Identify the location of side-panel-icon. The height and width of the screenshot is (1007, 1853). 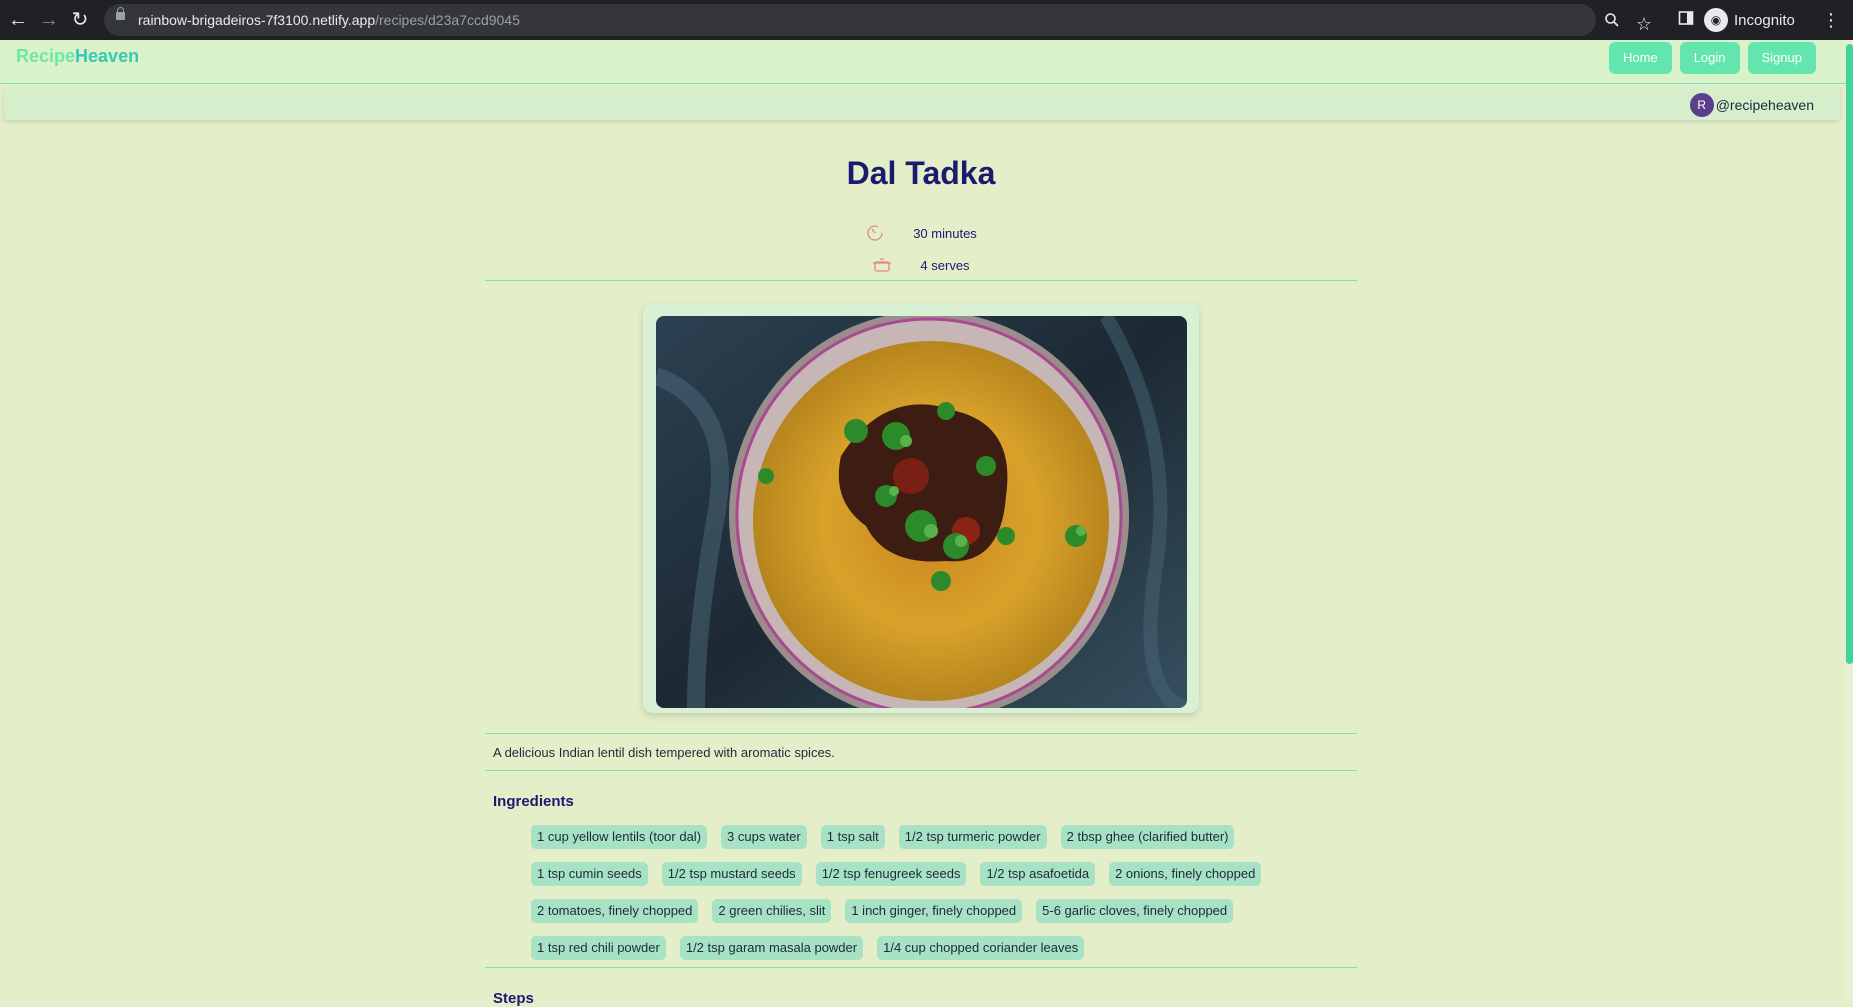
(1686, 20).